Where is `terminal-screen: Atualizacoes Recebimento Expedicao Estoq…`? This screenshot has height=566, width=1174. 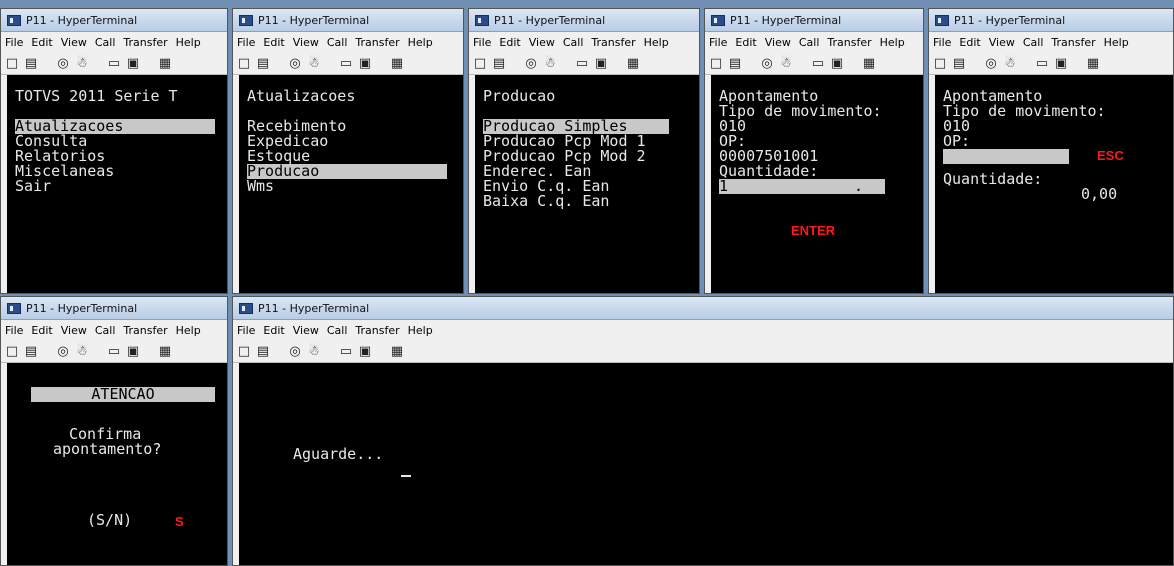 terminal-screen: Atualizacoes Recebimento Expedicao Estoq… is located at coordinates (351, 184).